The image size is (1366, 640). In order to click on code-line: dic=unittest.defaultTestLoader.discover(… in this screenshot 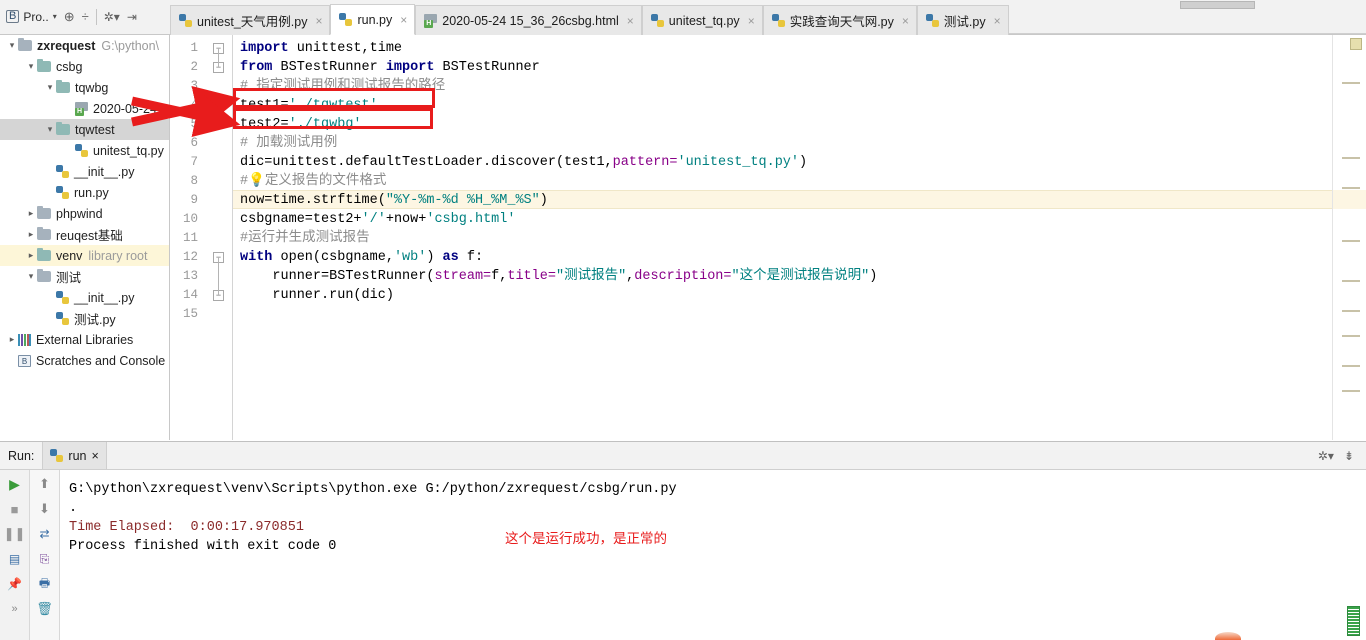, I will do `click(523, 162)`.